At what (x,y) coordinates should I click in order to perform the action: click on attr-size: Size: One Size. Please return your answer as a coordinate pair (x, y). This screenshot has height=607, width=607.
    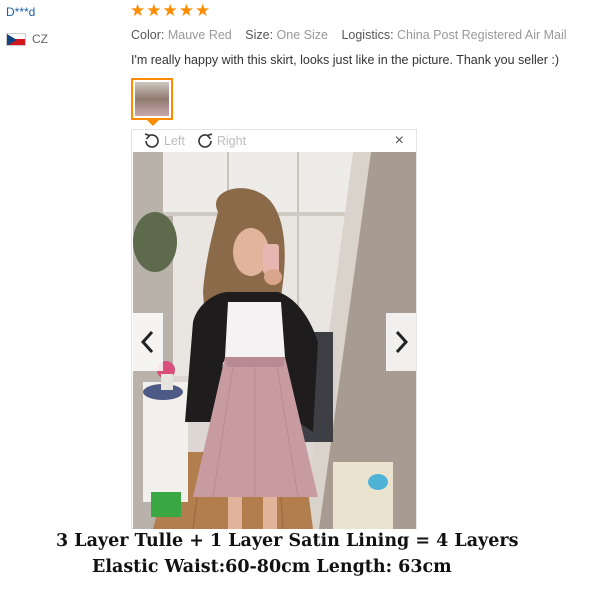
    Looking at the image, I should click on (286, 35).